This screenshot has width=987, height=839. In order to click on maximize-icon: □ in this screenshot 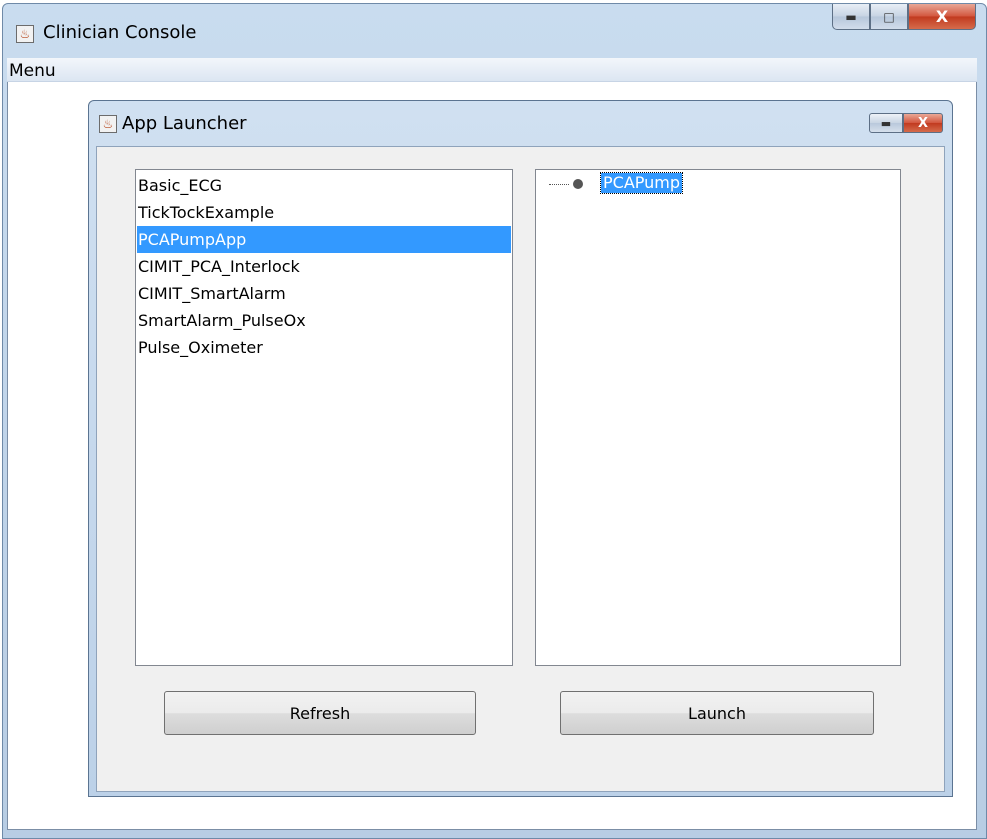, I will do `click(889, 16)`.